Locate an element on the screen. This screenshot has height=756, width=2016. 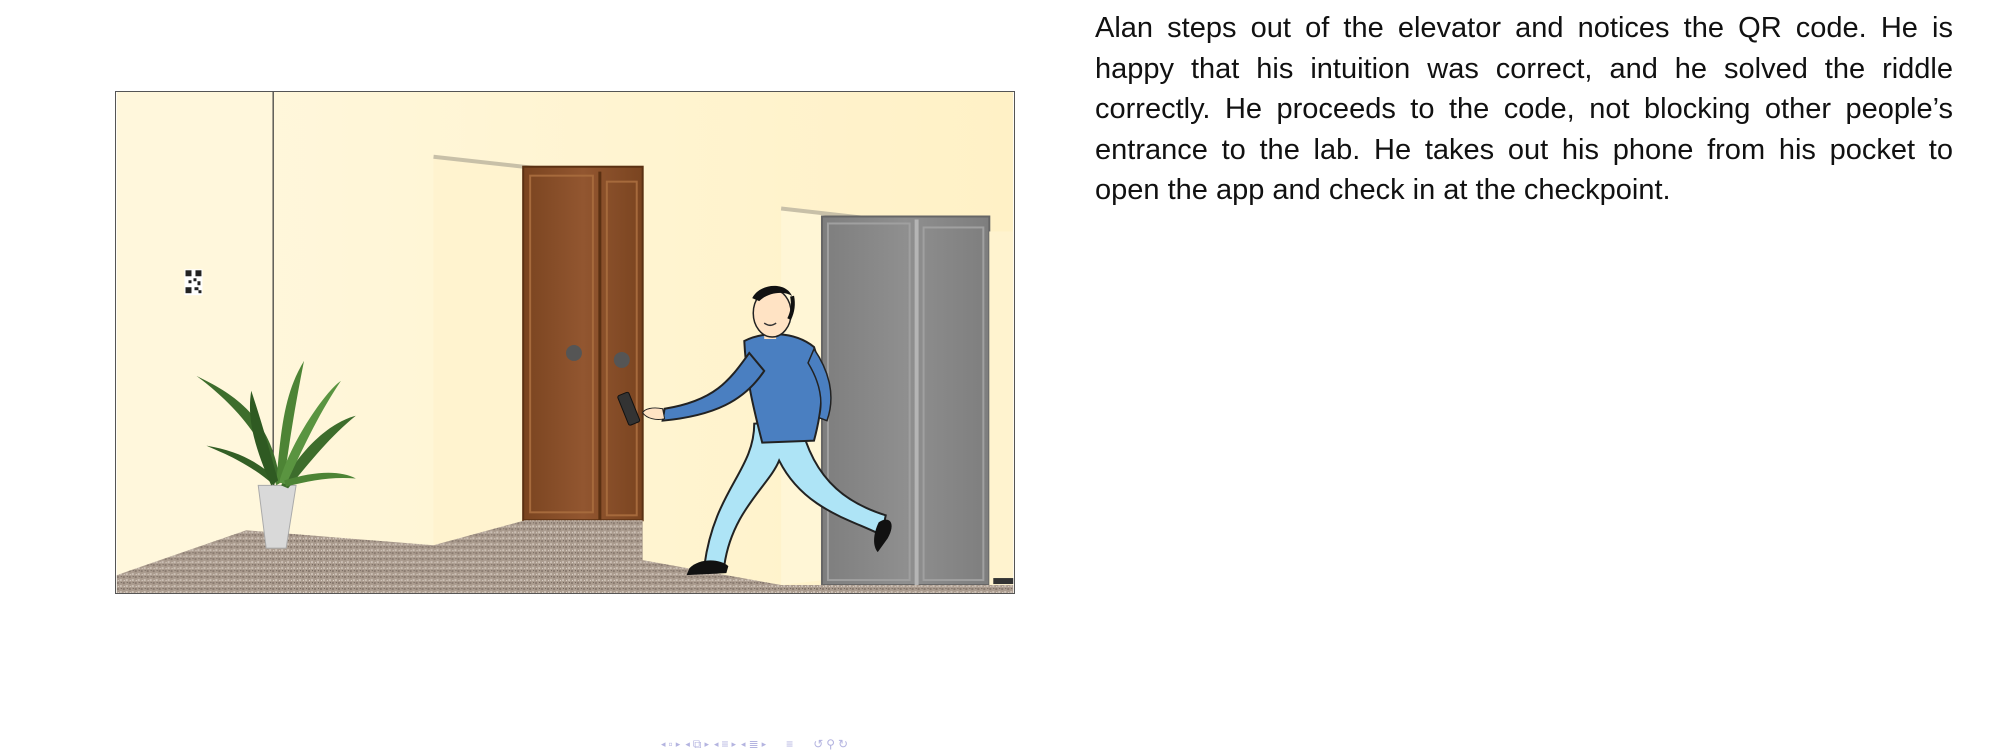
nav-section-icon: ◂ ≡ ▸ is located at coordinates (725, 744).